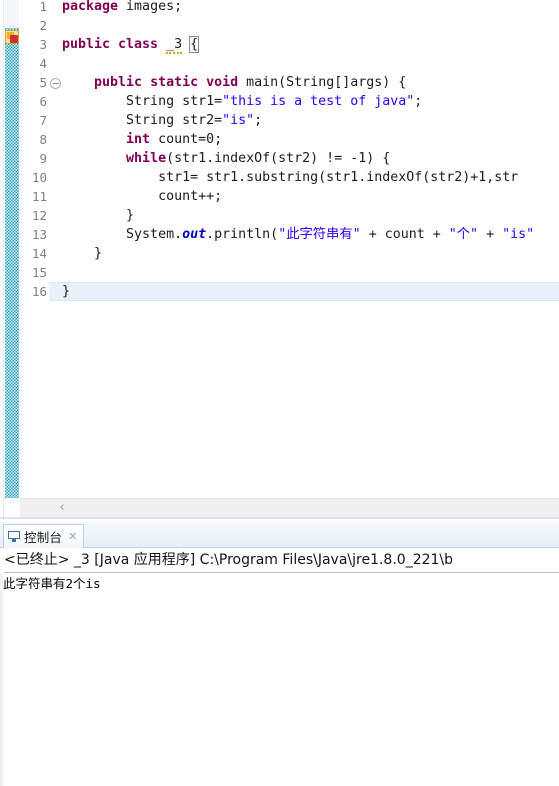 The height and width of the screenshot is (786, 559). What do you see at coordinates (43, 63) in the screenshot?
I see `line-number: 4` at bounding box center [43, 63].